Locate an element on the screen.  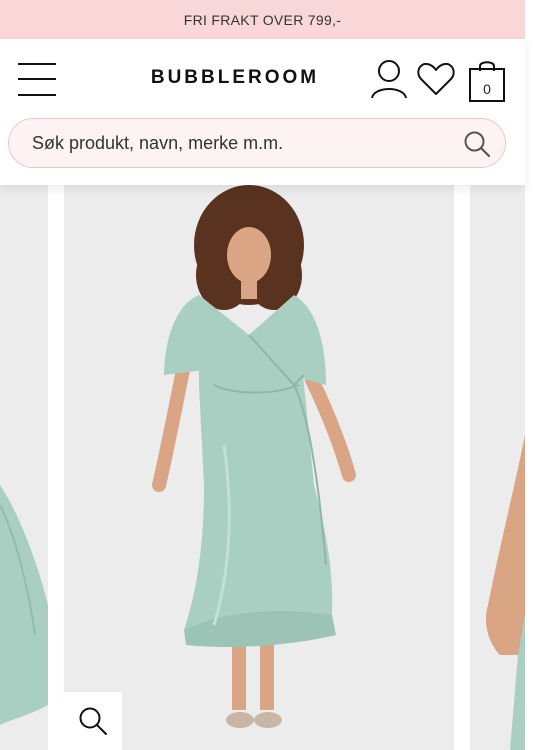
search-bar is located at coordinates (257, 143).